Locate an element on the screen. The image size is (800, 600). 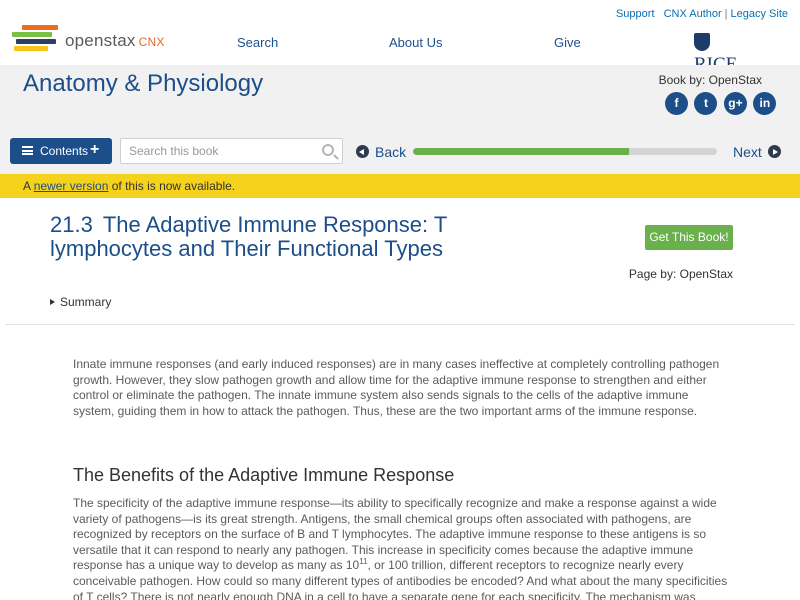
next-button: Next is located at coordinates (757, 152).